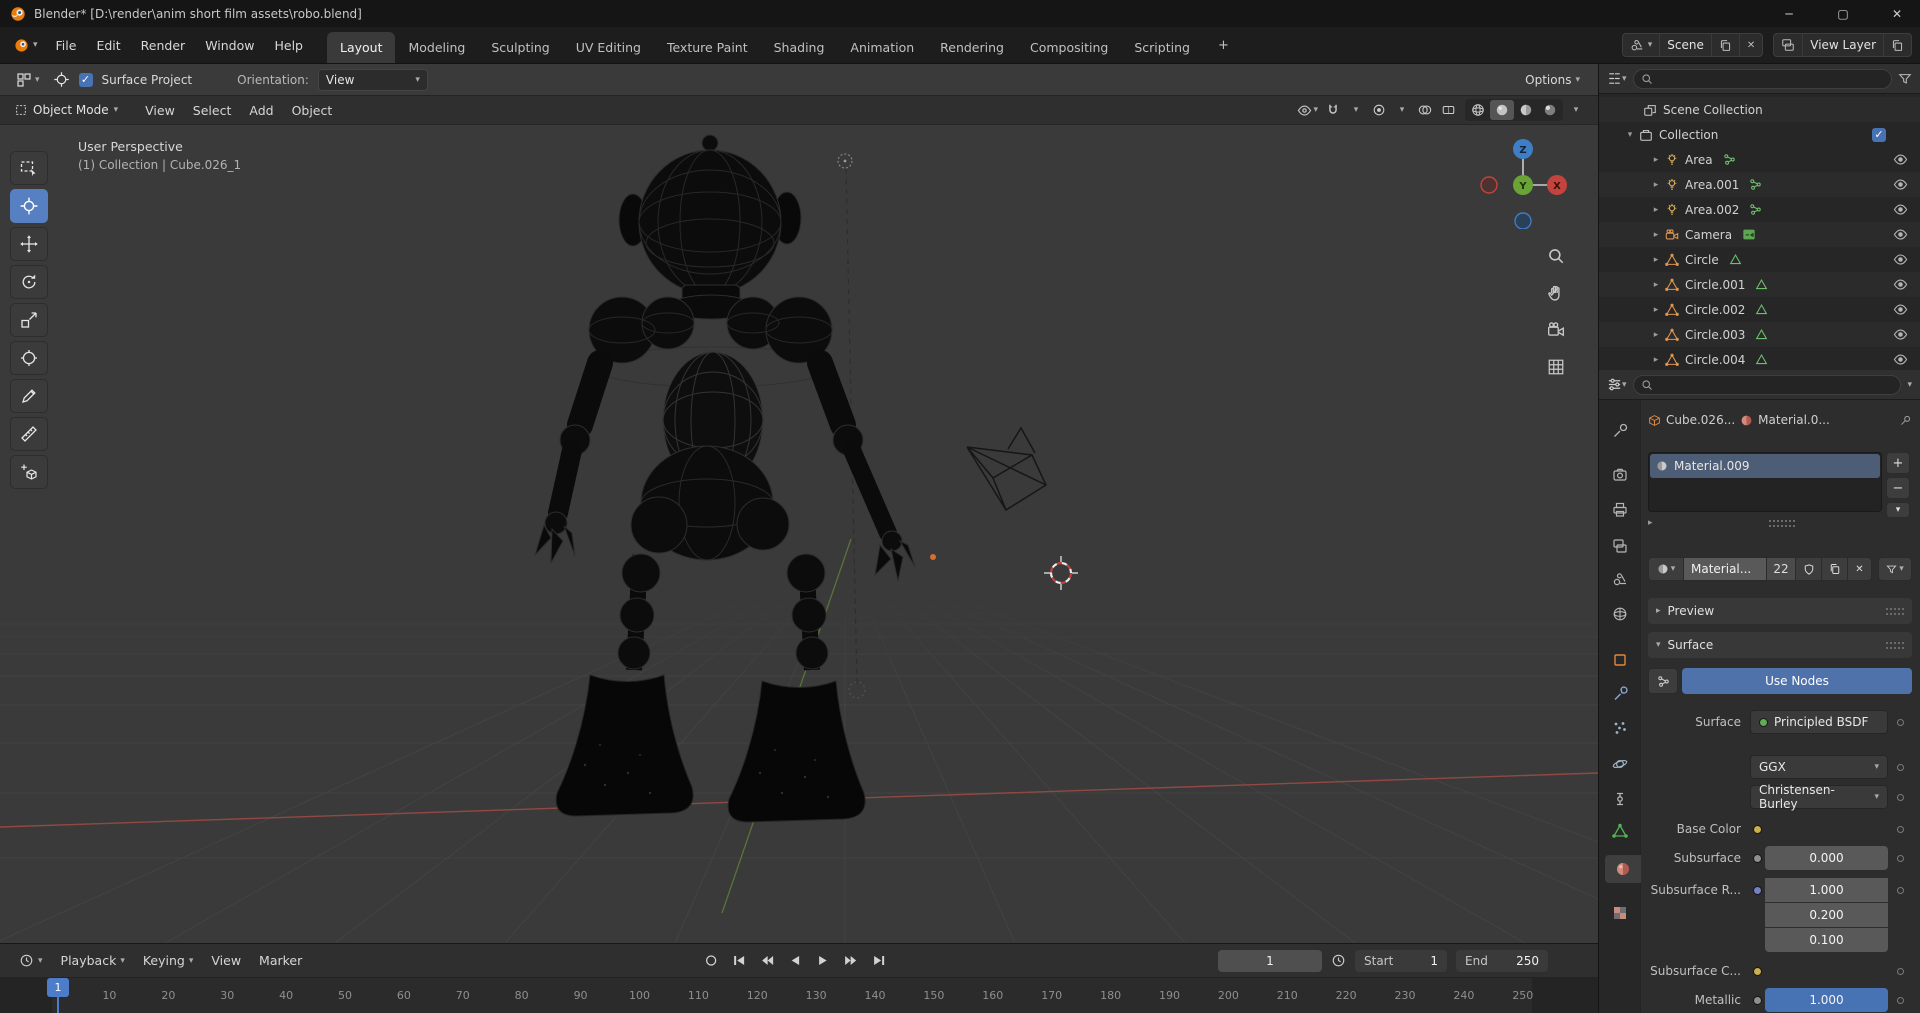  Describe the element at coordinates (520, 47) in the screenshot. I see `workspace-tab: Sculpting` at that location.